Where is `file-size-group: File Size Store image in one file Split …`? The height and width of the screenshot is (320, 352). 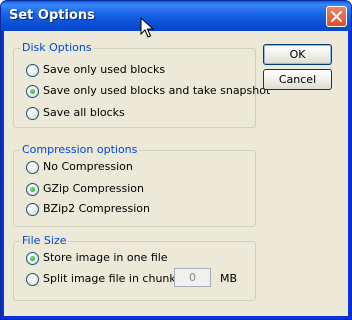 file-size-group: File Size Store image in one file Split … is located at coordinates (134, 267).